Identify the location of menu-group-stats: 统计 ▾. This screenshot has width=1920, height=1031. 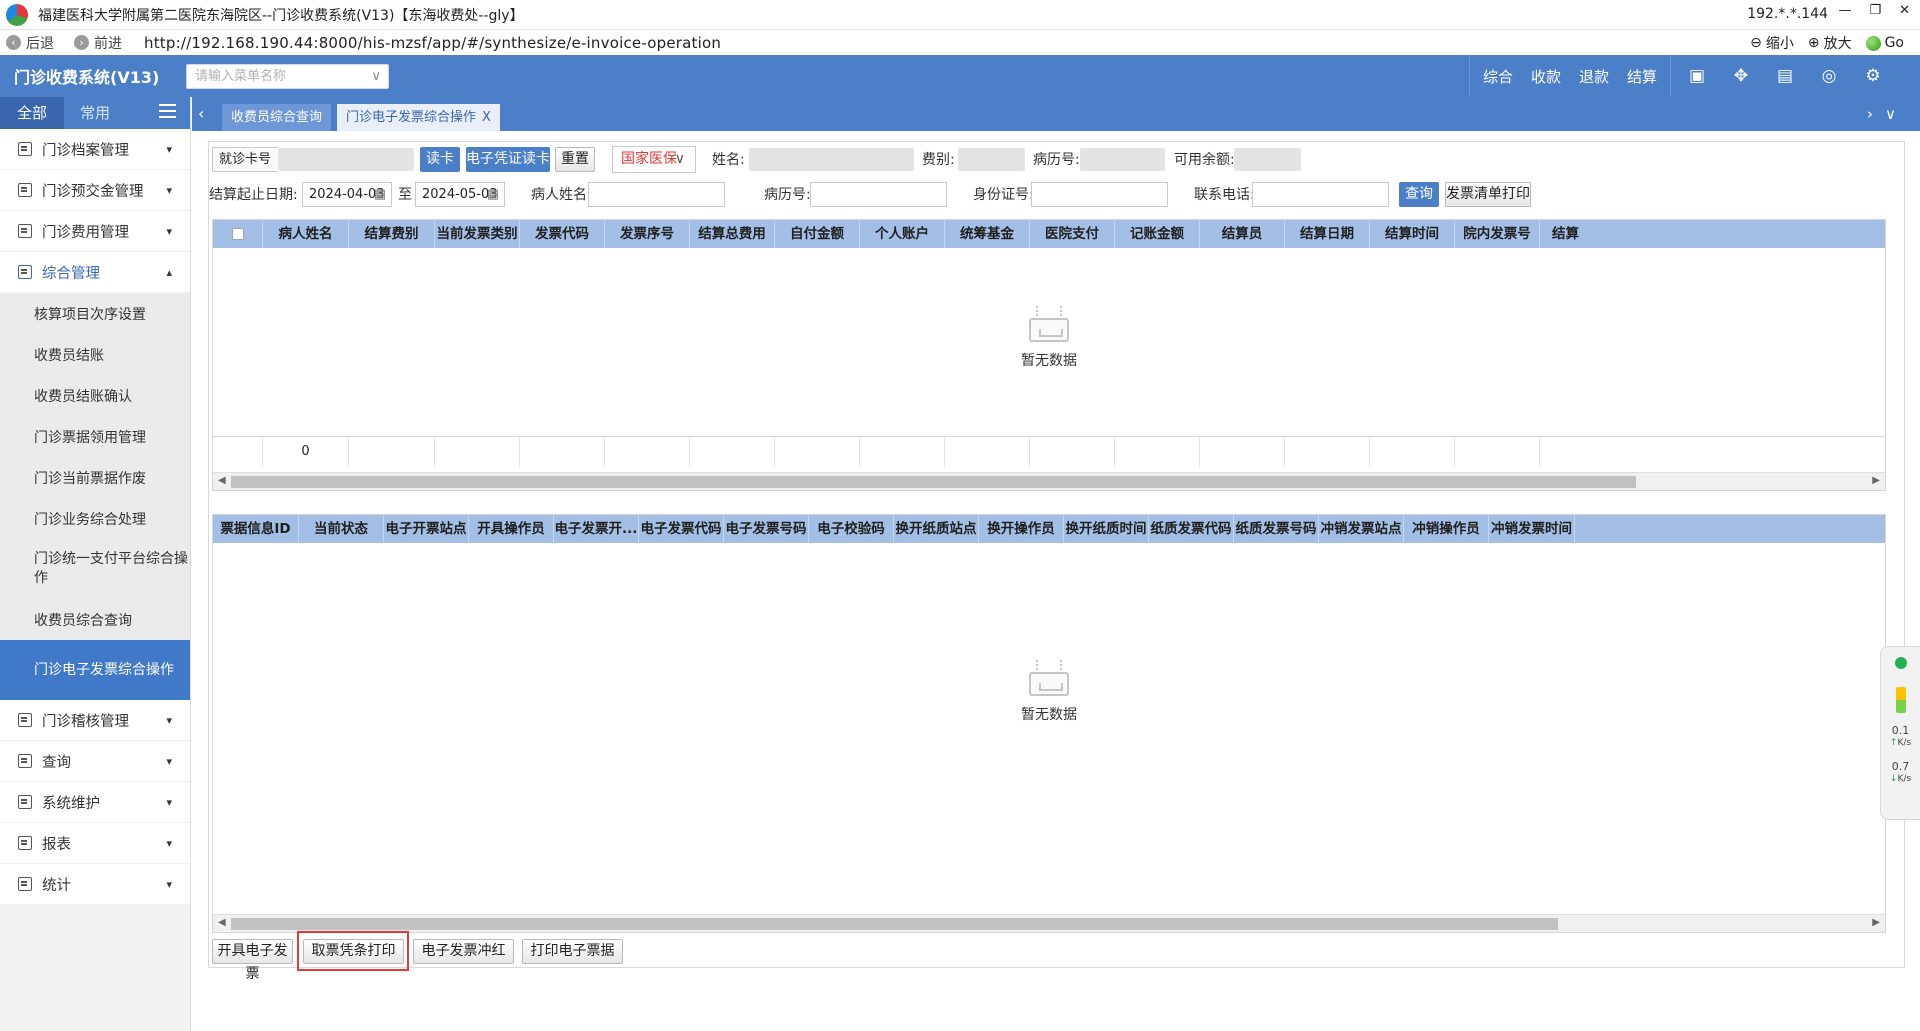
(95, 884).